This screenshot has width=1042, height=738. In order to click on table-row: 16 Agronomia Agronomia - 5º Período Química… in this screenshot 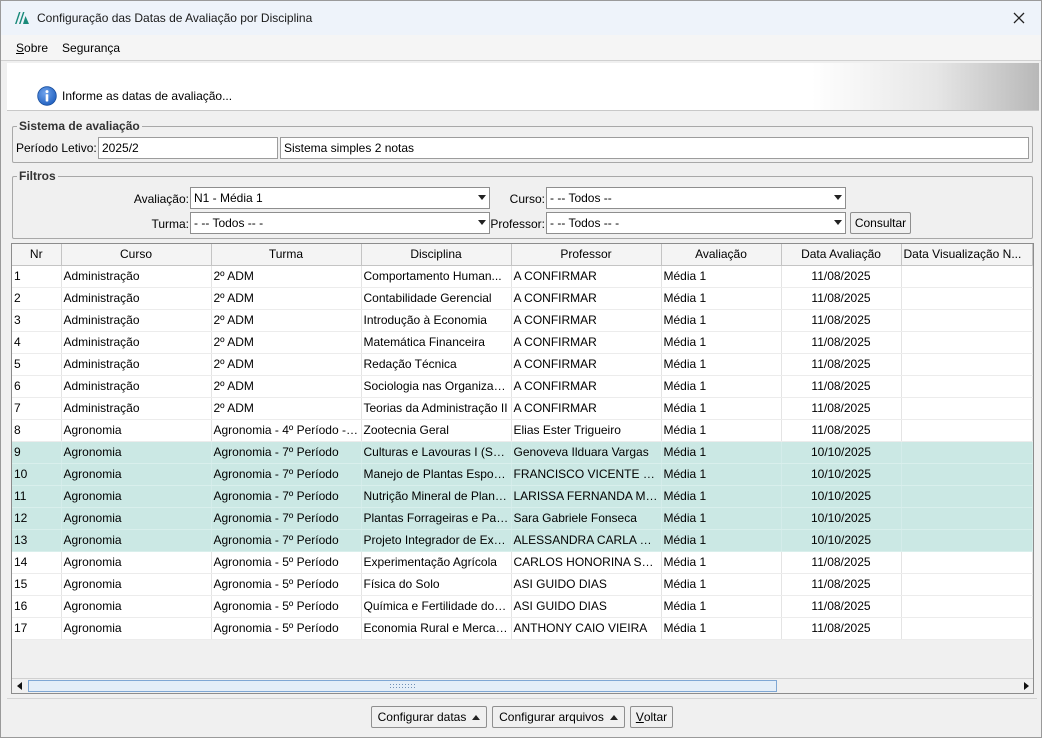, I will do `click(522, 606)`.